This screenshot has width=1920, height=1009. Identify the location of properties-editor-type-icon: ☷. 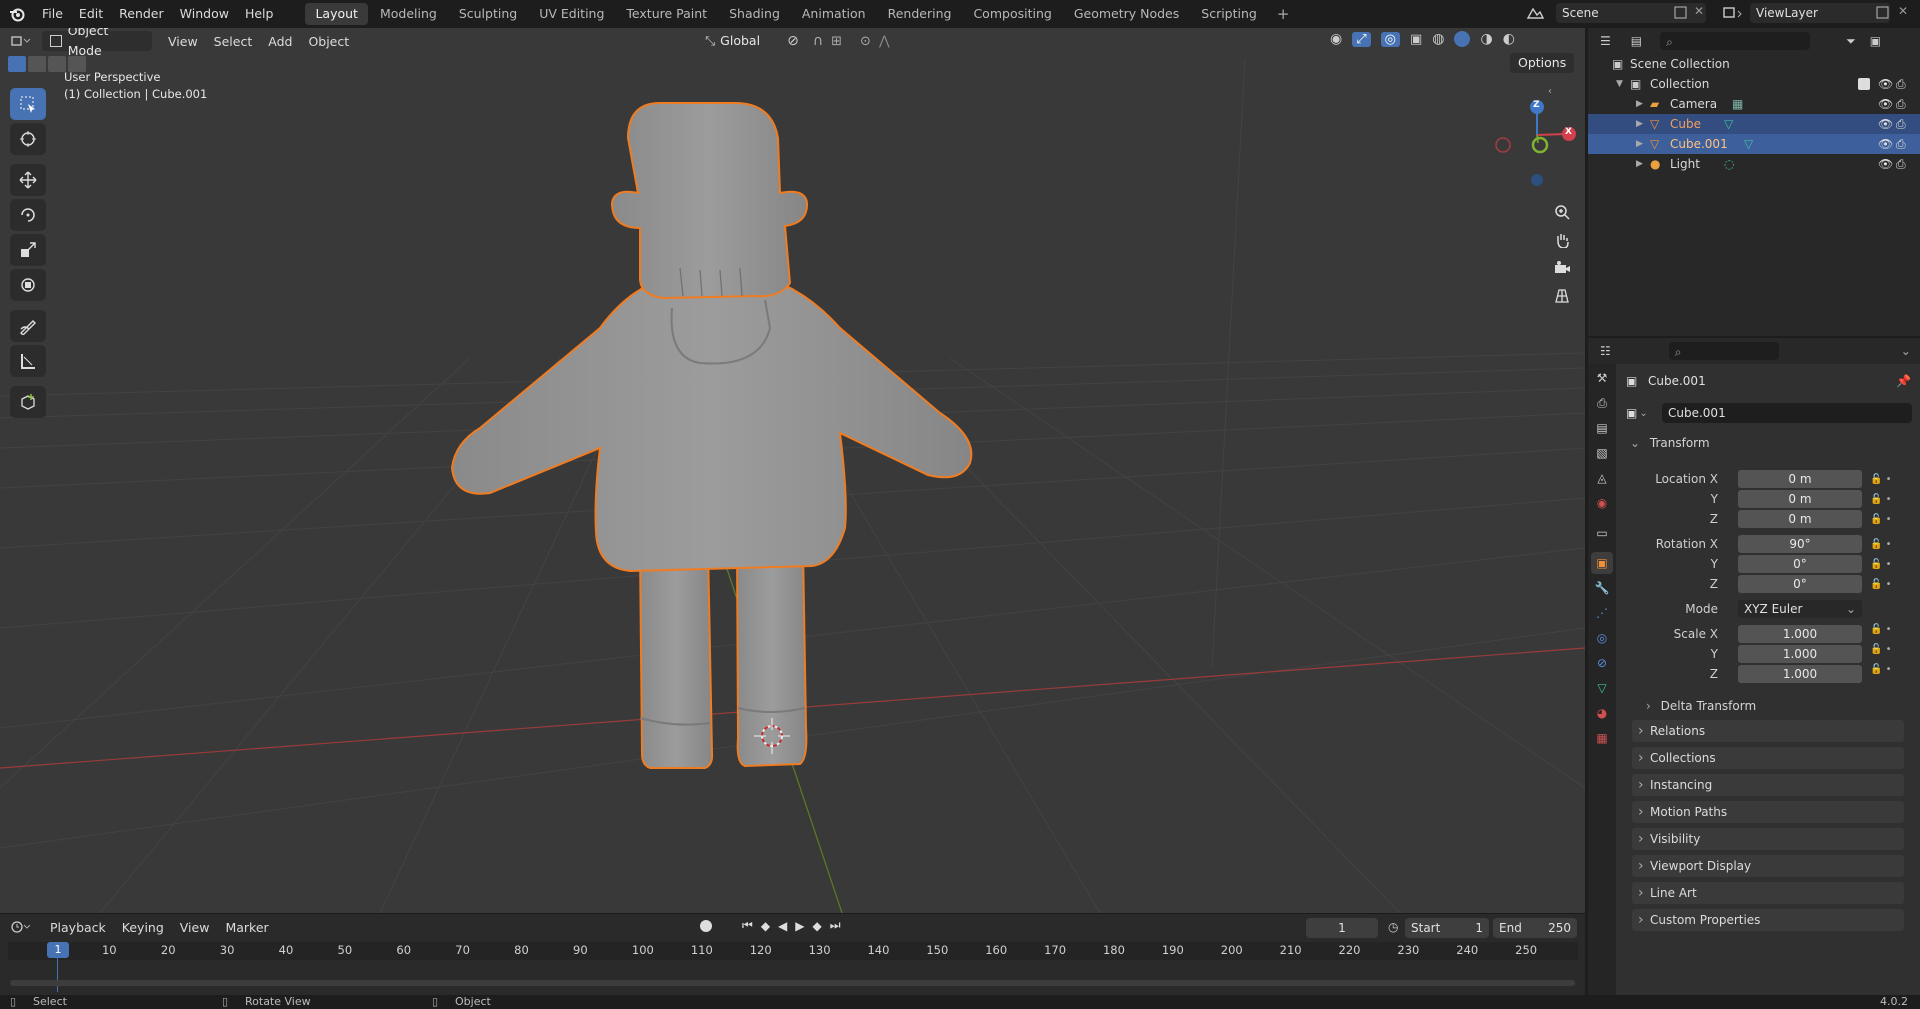
(1605, 351).